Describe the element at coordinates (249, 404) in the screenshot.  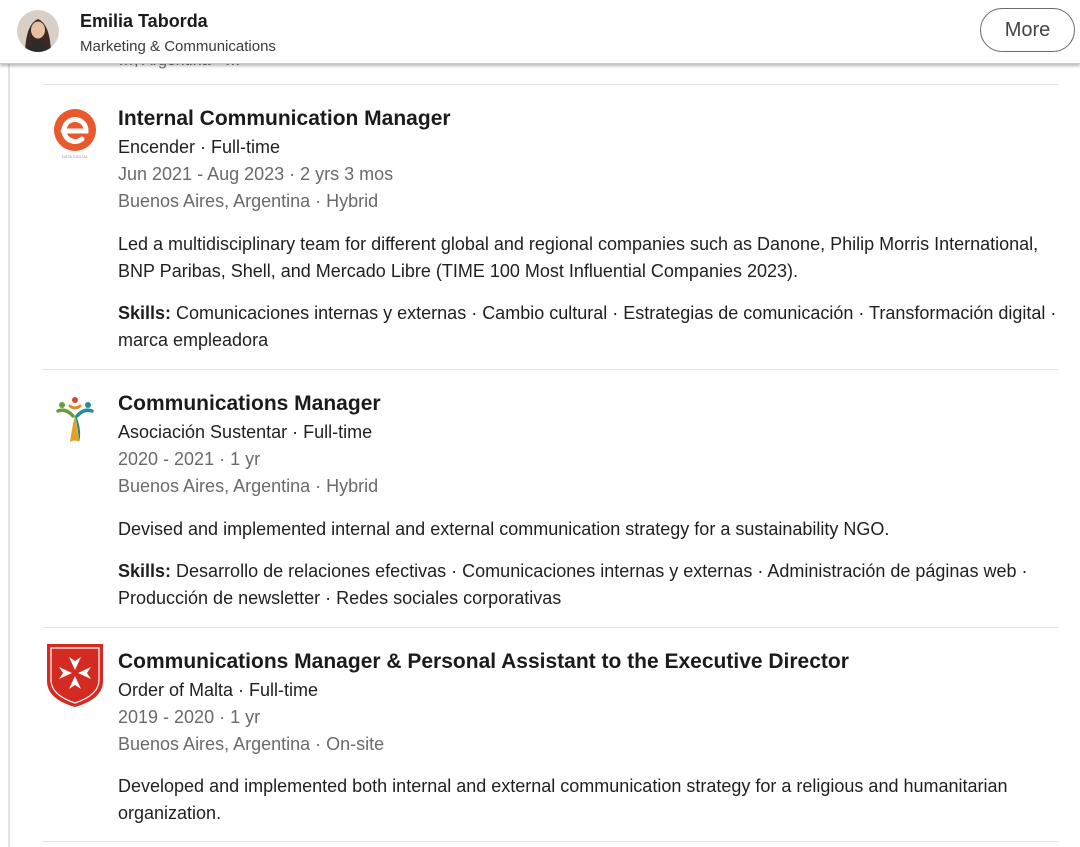
I see `experience-title: Communications Manager` at that location.